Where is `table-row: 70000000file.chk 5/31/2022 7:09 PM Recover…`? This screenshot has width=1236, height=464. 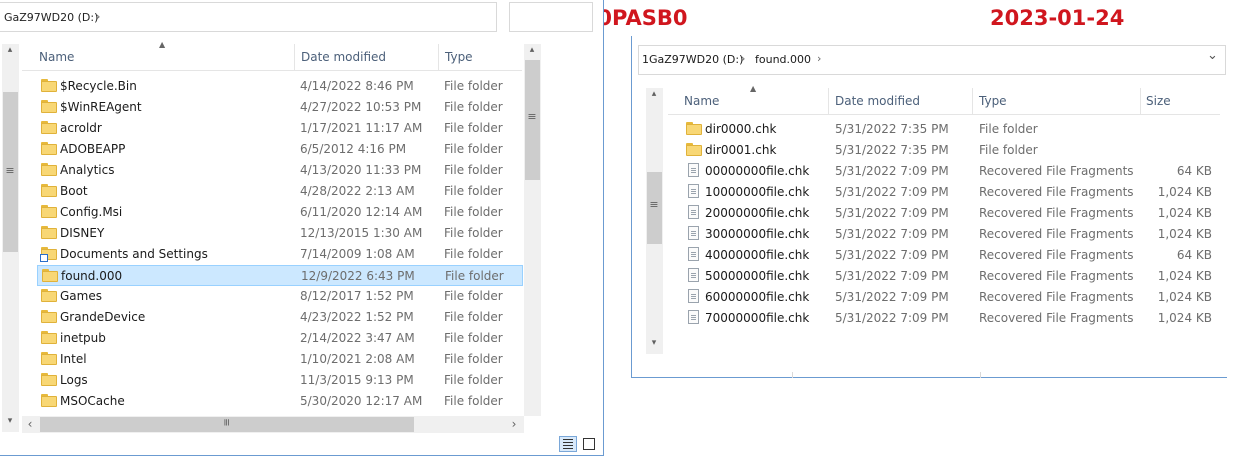 table-row: 70000000file.chk 5/31/2022 7:09 PM Recover… is located at coordinates (950, 318).